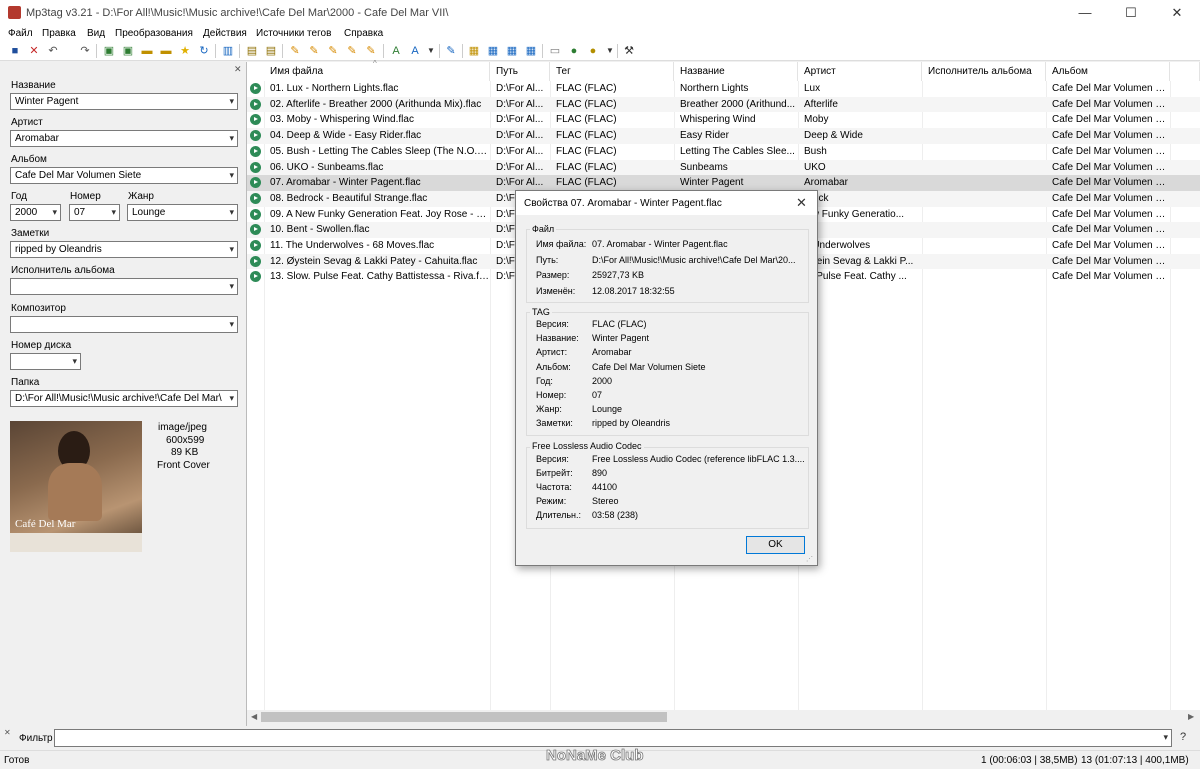  What do you see at coordinates (736, 71) in the screenshot?
I see `column-header-title: Название` at bounding box center [736, 71].